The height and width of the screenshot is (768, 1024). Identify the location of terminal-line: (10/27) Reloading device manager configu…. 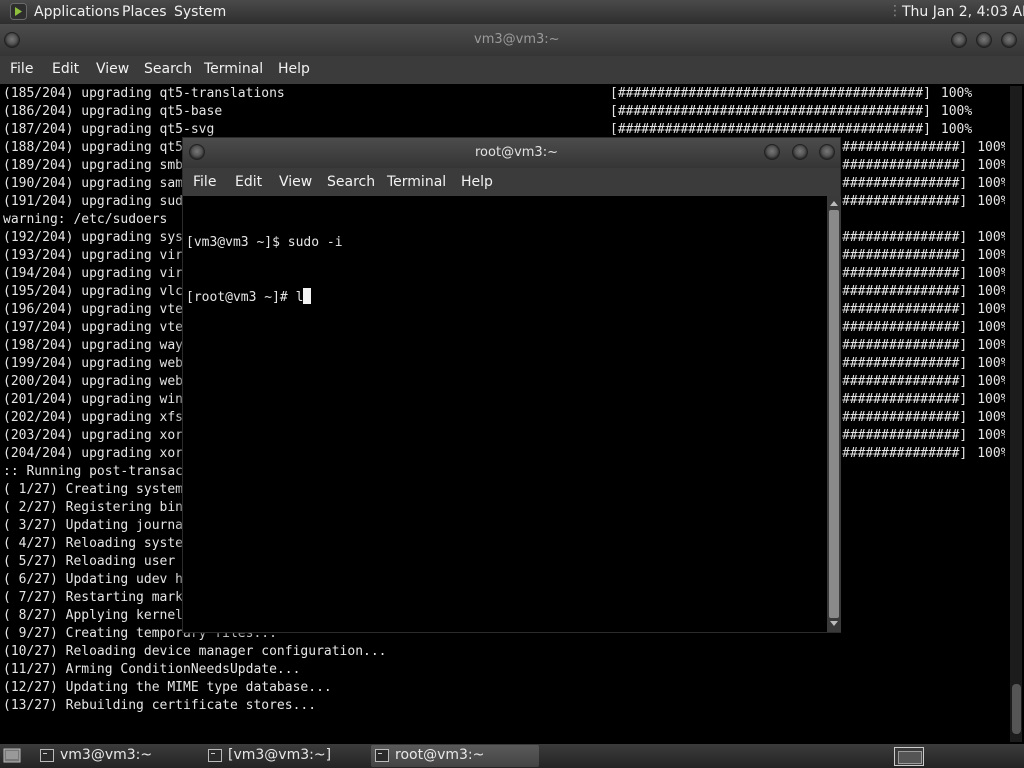
(195, 651).